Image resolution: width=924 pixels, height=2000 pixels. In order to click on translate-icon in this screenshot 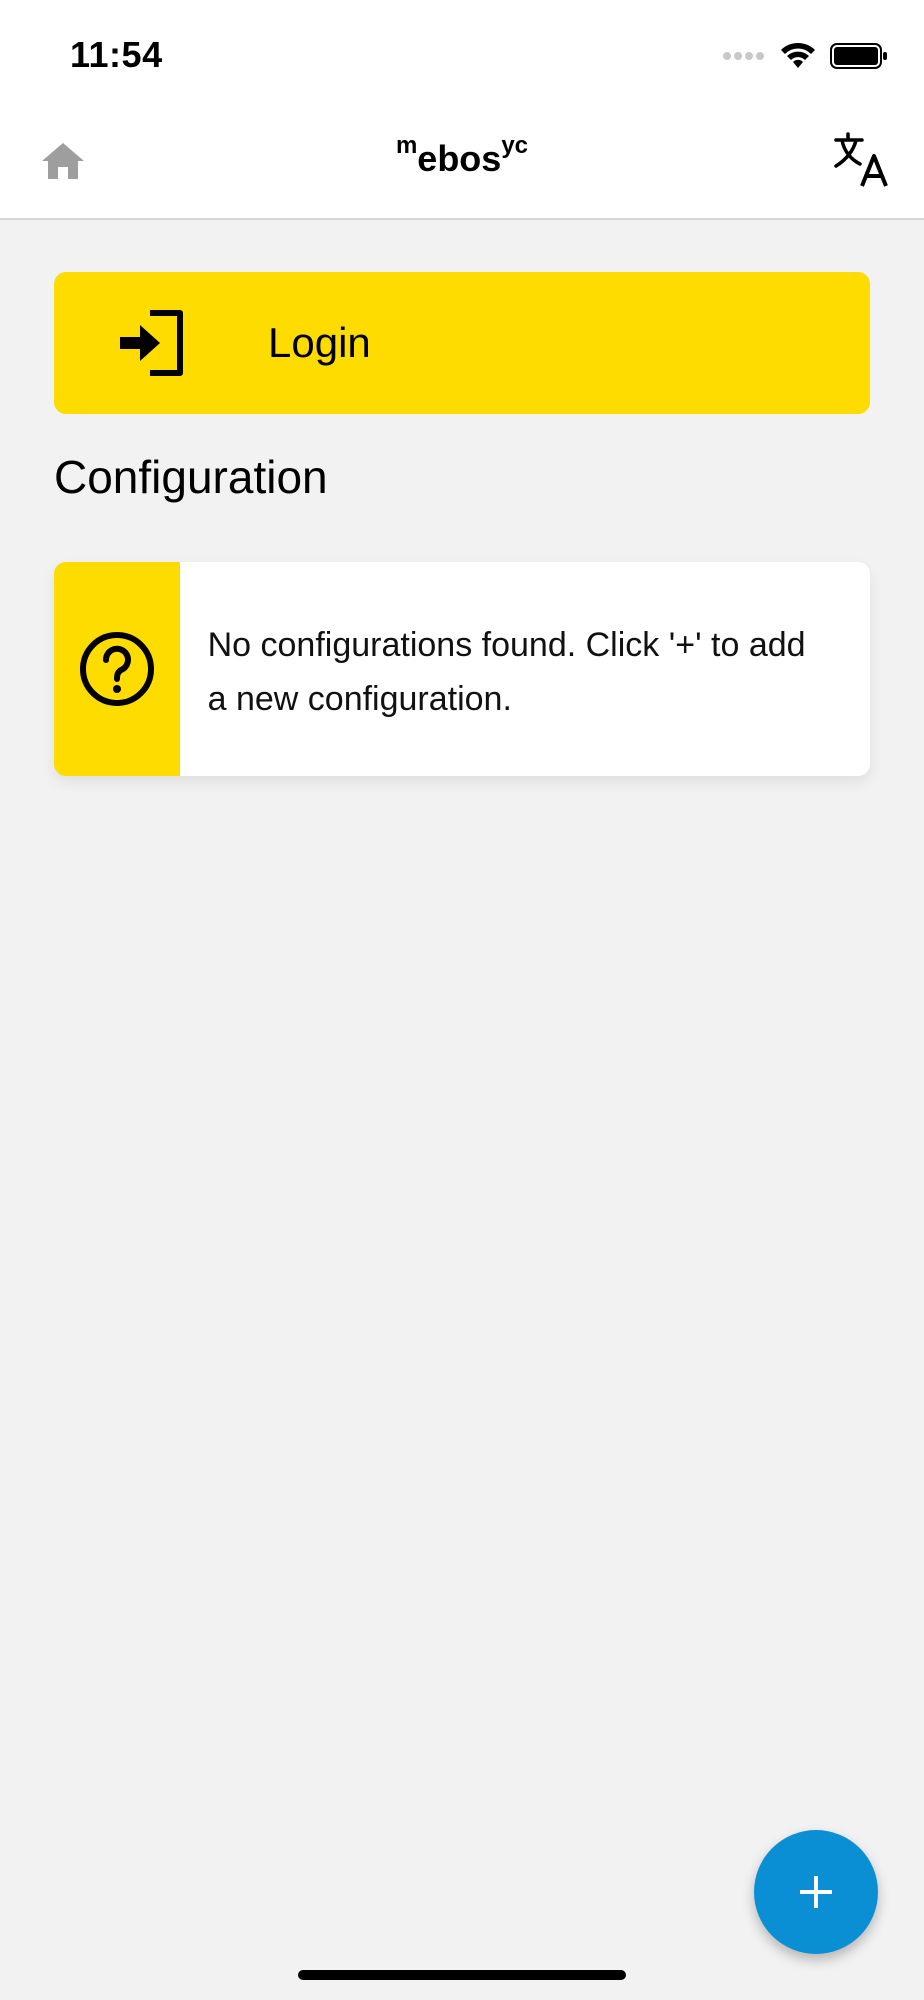, I will do `click(861, 159)`.